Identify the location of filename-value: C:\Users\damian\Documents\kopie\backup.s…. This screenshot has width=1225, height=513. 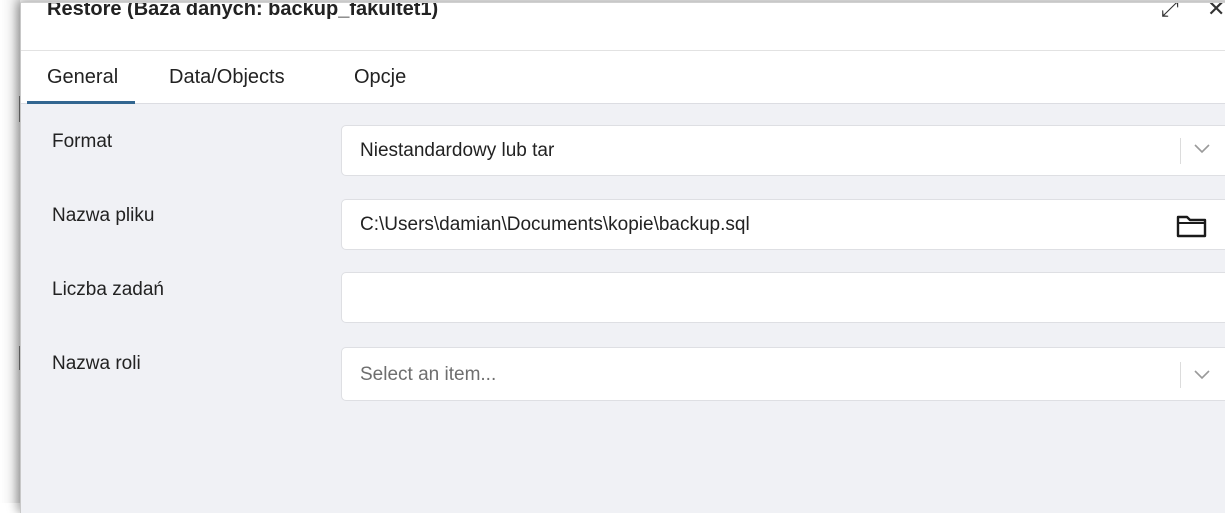
(555, 224).